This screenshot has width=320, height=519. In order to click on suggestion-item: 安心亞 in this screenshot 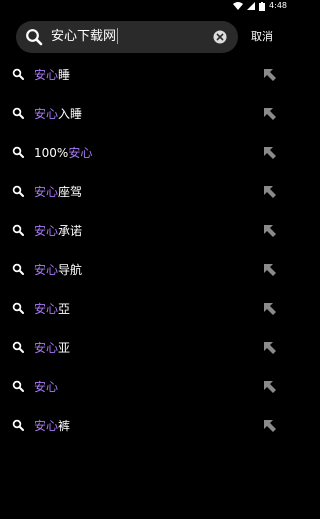, I will do `click(145, 309)`.